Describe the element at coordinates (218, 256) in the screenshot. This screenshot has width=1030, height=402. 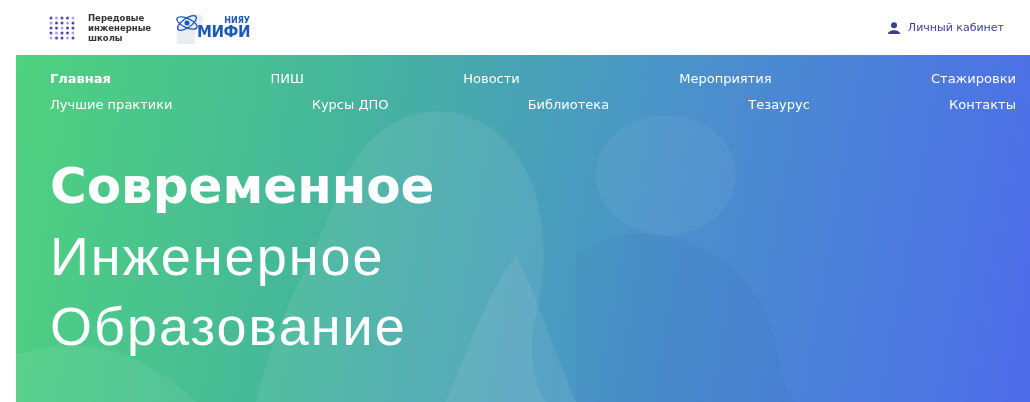
I see `hero-title-line: Инженерное` at that location.